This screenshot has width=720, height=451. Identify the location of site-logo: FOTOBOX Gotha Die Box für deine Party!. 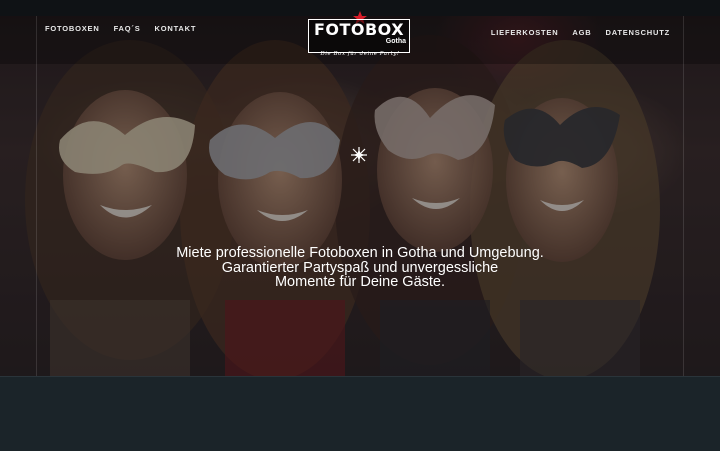
(360, 34).